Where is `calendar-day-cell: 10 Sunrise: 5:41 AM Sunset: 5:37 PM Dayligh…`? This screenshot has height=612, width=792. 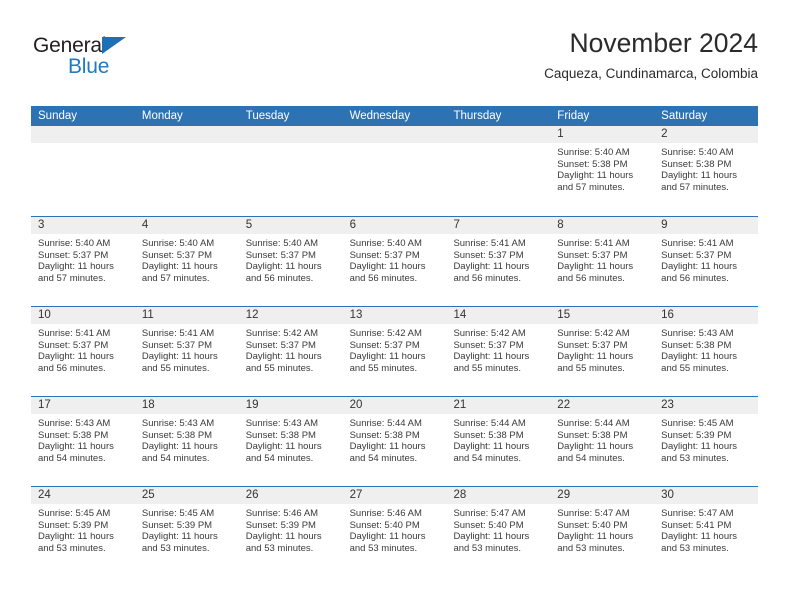 calendar-day-cell: 10 Sunrise: 5:41 AM Sunset: 5:37 PM Dayligh… is located at coordinates (83, 351).